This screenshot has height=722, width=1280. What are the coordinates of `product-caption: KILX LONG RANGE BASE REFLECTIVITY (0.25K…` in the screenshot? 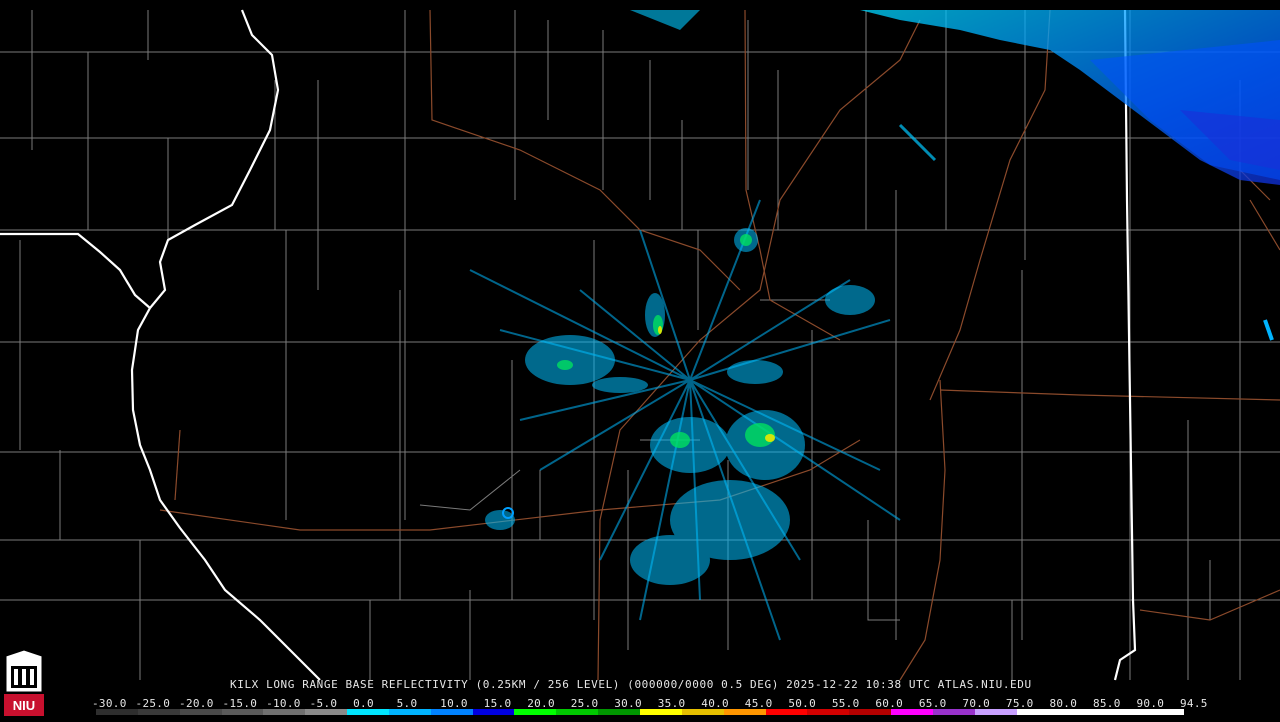 It's located at (631, 684).